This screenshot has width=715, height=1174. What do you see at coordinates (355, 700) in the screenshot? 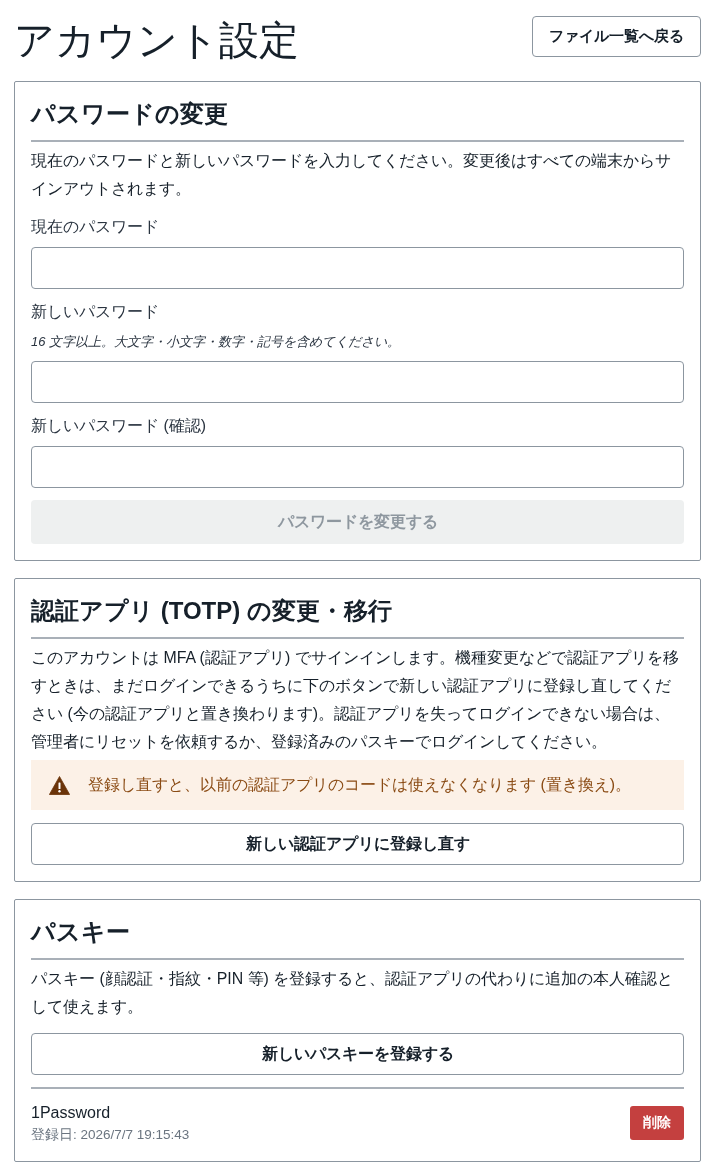
I see `section-description: このアカウントは MFA (認証アプリ) でサインインします。機種変更などで認証アプリを移すときは、まだログインできるうちに下のボタンで新しい認証アプリに登録し直してください (今の認証アプリと置き換わります)。認証アプリを失ってログインできない場合は、管理者にリセットを依頼するか、登録済みのパスキーでログインしてください。` at bounding box center [355, 700].